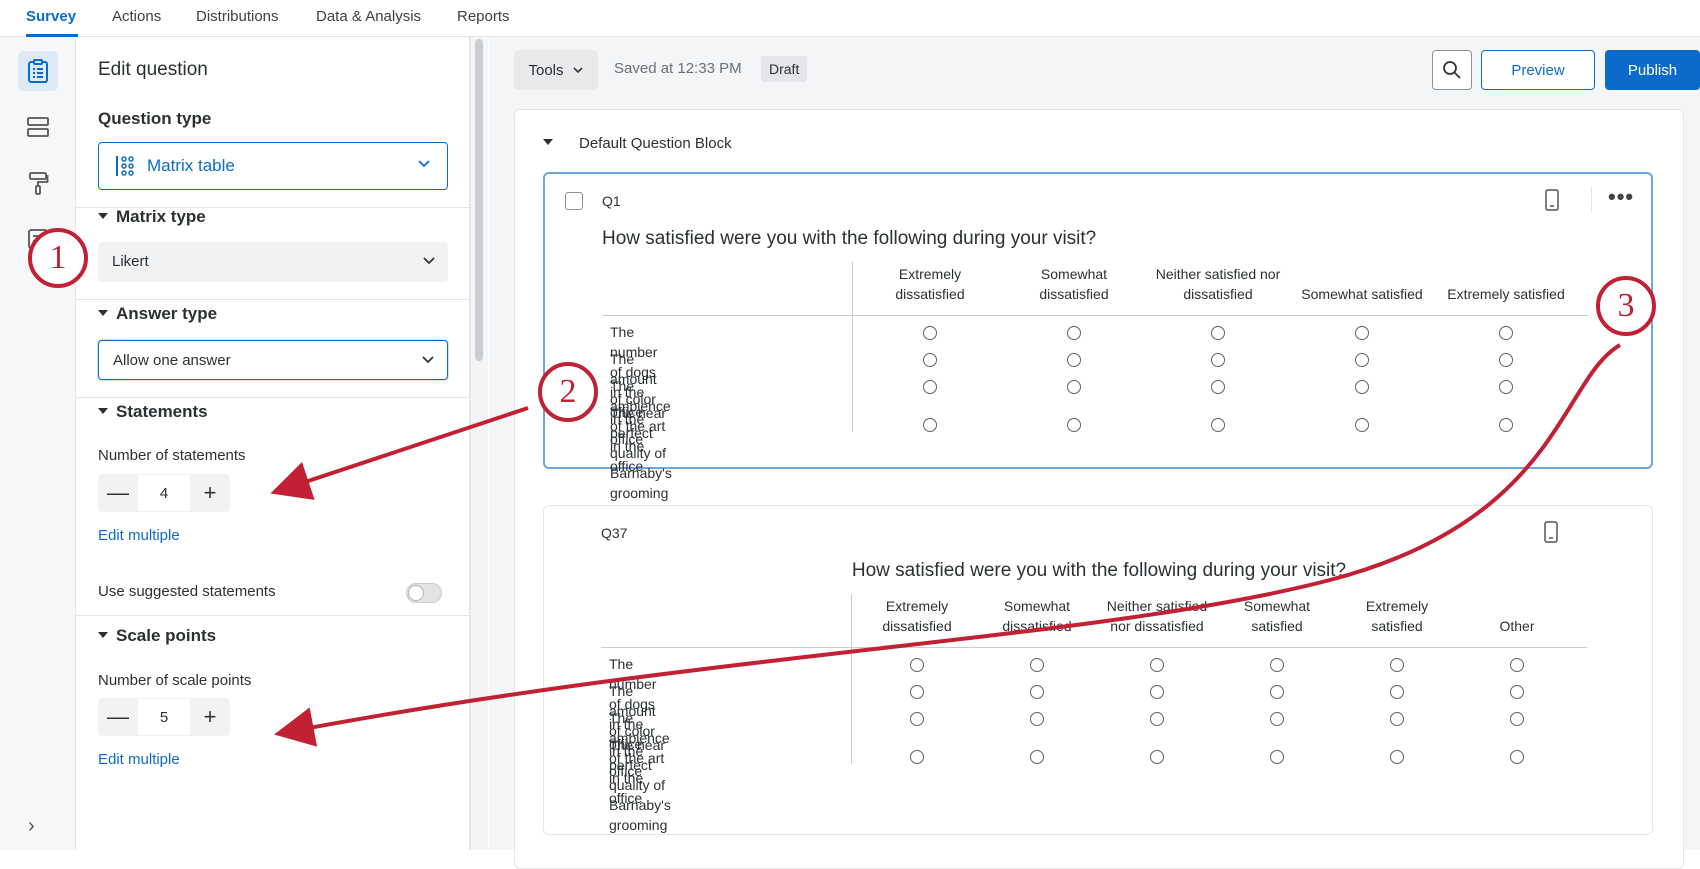 This screenshot has height=869, width=1700. What do you see at coordinates (784, 69) in the screenshot?
I see `status-badge: Draft` at bounding box center [784, 69].